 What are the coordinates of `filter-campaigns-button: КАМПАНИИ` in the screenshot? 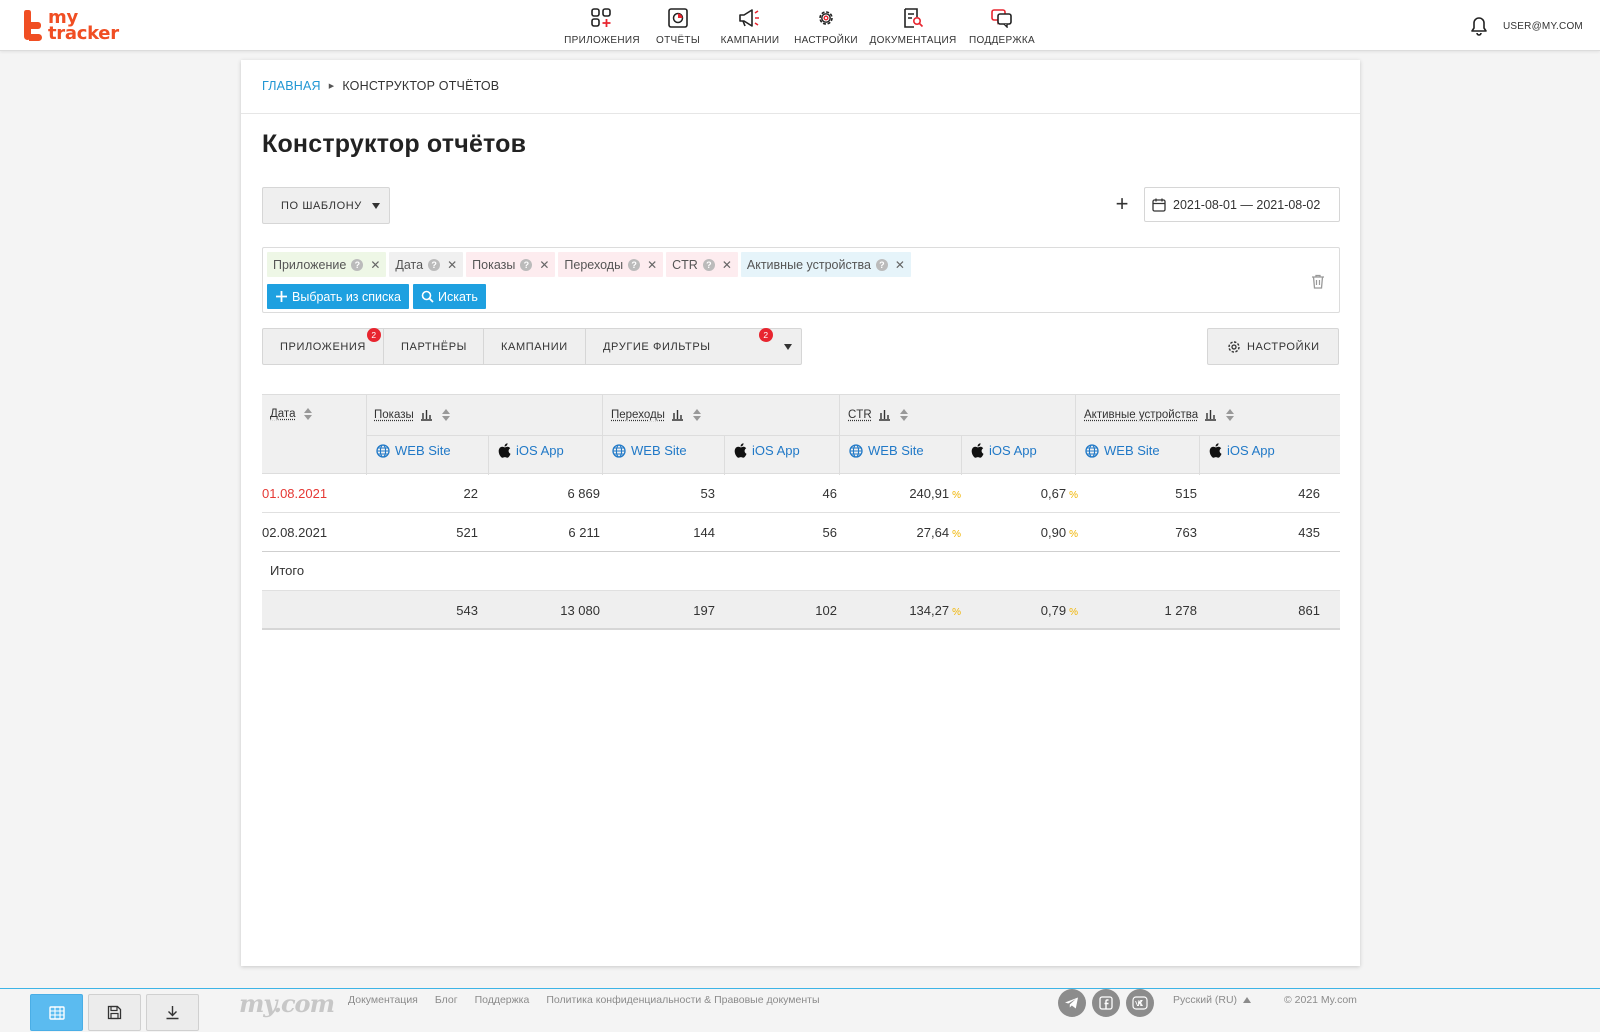 It's located at (535, 346).